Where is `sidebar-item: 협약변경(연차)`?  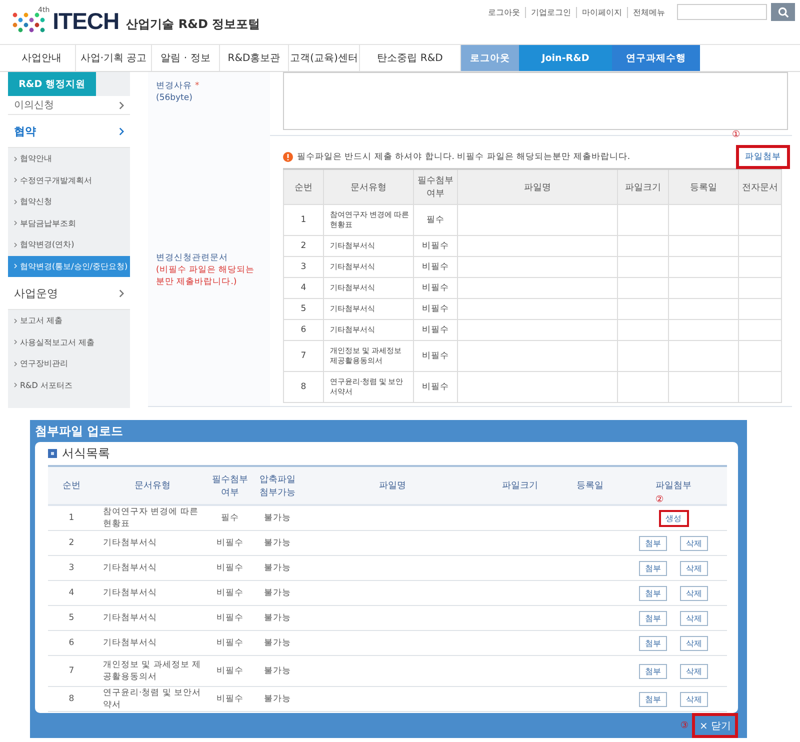
sidebar-item: 협약변경(연차) is located at coordinates (69, 245).